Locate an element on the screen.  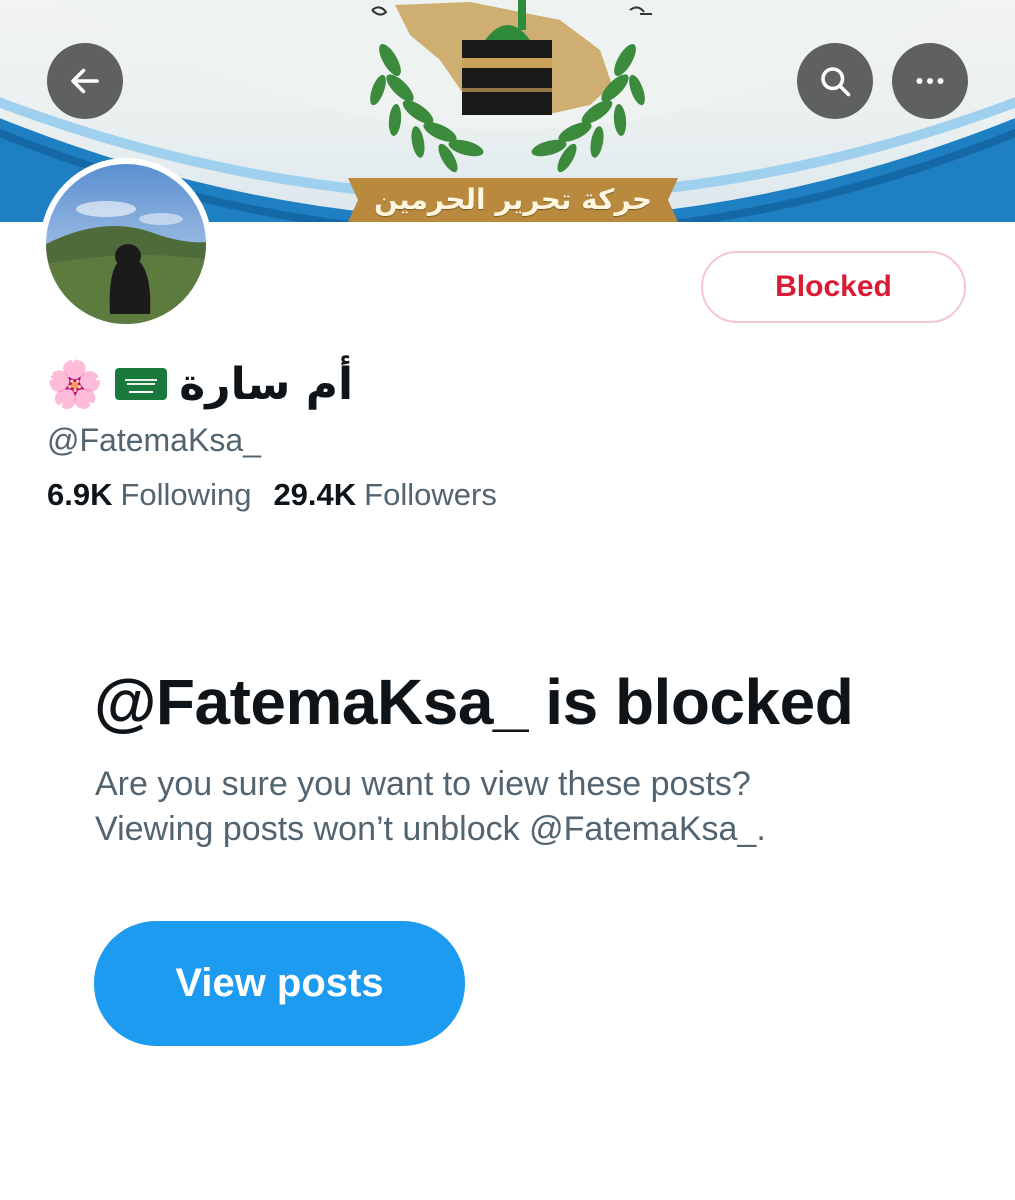
avatar is located at coordinates (126, 244).